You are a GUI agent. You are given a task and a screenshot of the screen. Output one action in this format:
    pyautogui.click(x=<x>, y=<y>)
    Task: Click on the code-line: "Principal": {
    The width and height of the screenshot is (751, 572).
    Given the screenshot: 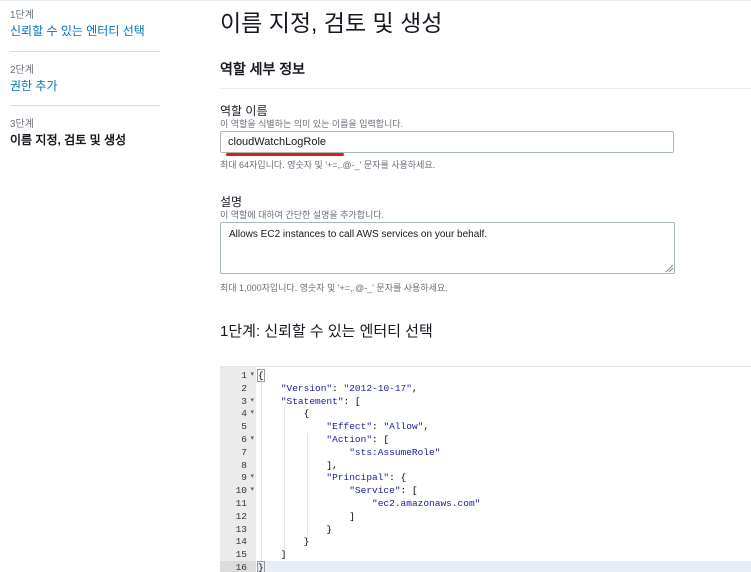 What is the action you would take?
    pyautogui.click(x=504, y=477)
    